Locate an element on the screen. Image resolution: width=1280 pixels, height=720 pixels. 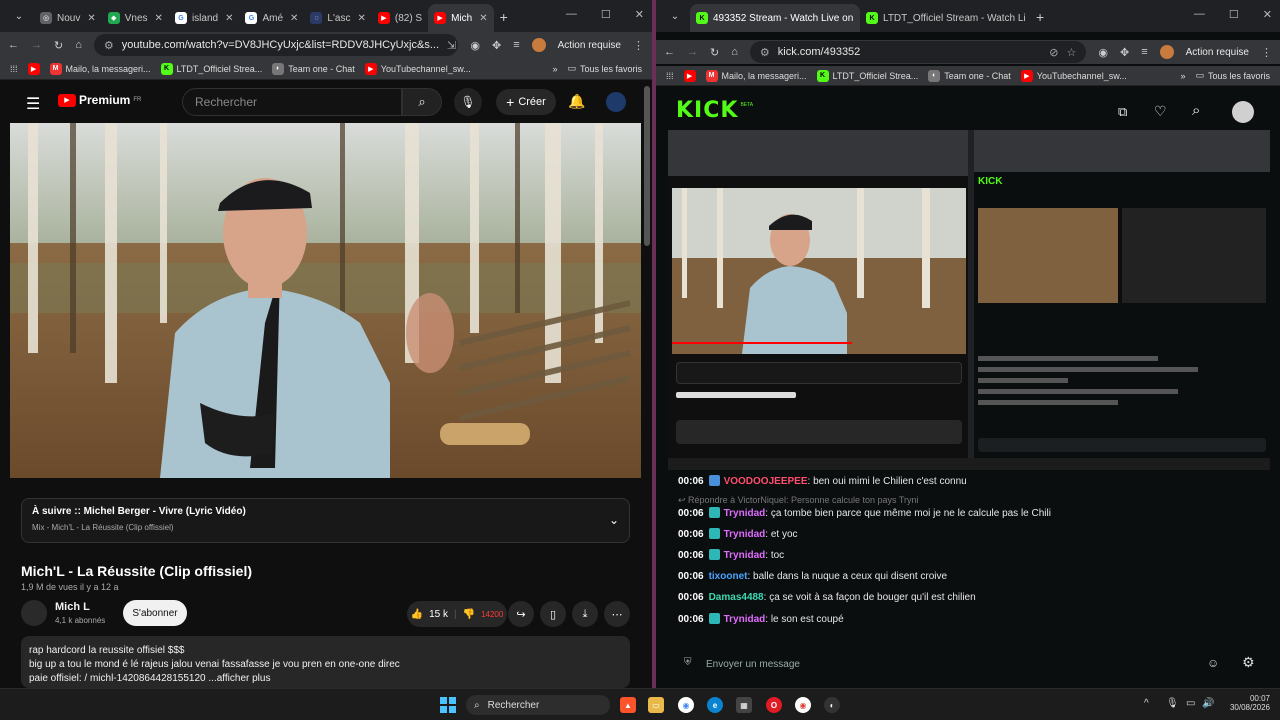
opera-icon: O is located at coordinates (774, 705).